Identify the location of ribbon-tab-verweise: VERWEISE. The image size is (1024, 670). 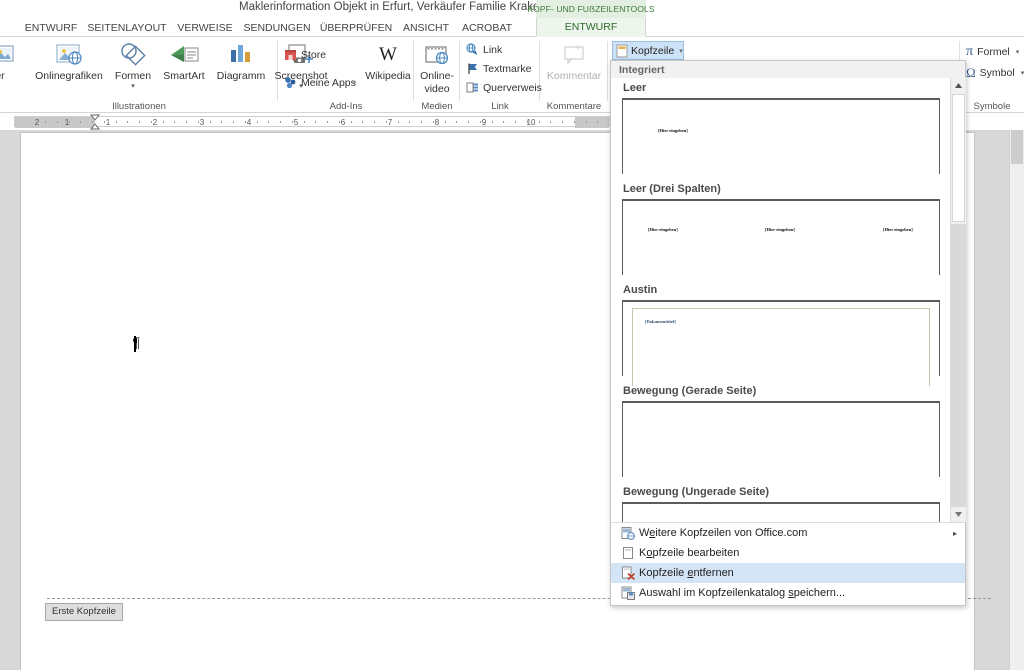
(205, 27).